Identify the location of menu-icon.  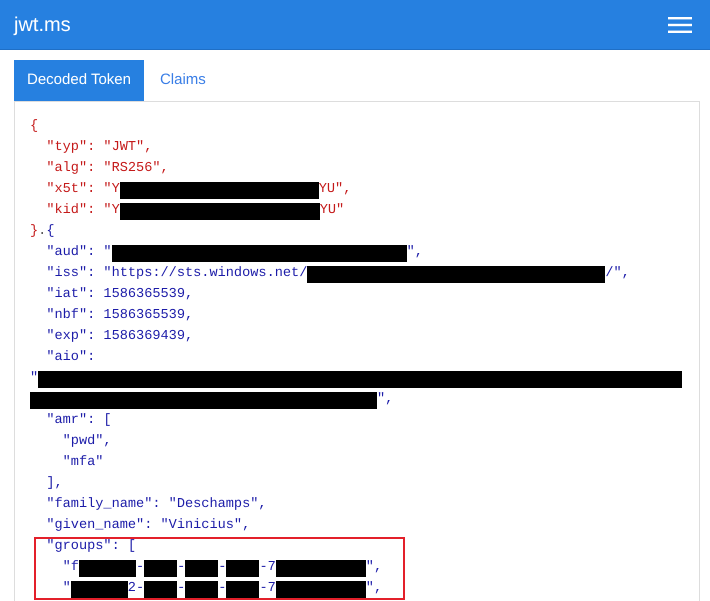
(680, 24).